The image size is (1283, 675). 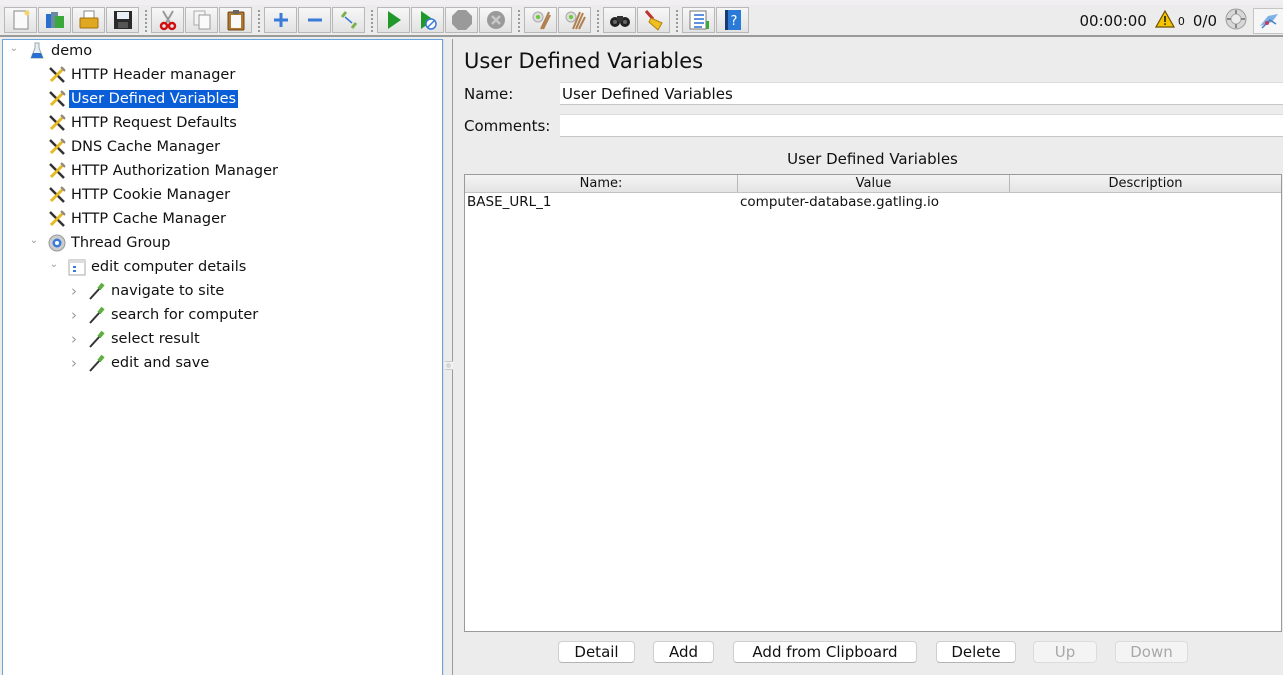 I want to click on tree-node: HTTP Cache Manager, so click(x=127, y=219).